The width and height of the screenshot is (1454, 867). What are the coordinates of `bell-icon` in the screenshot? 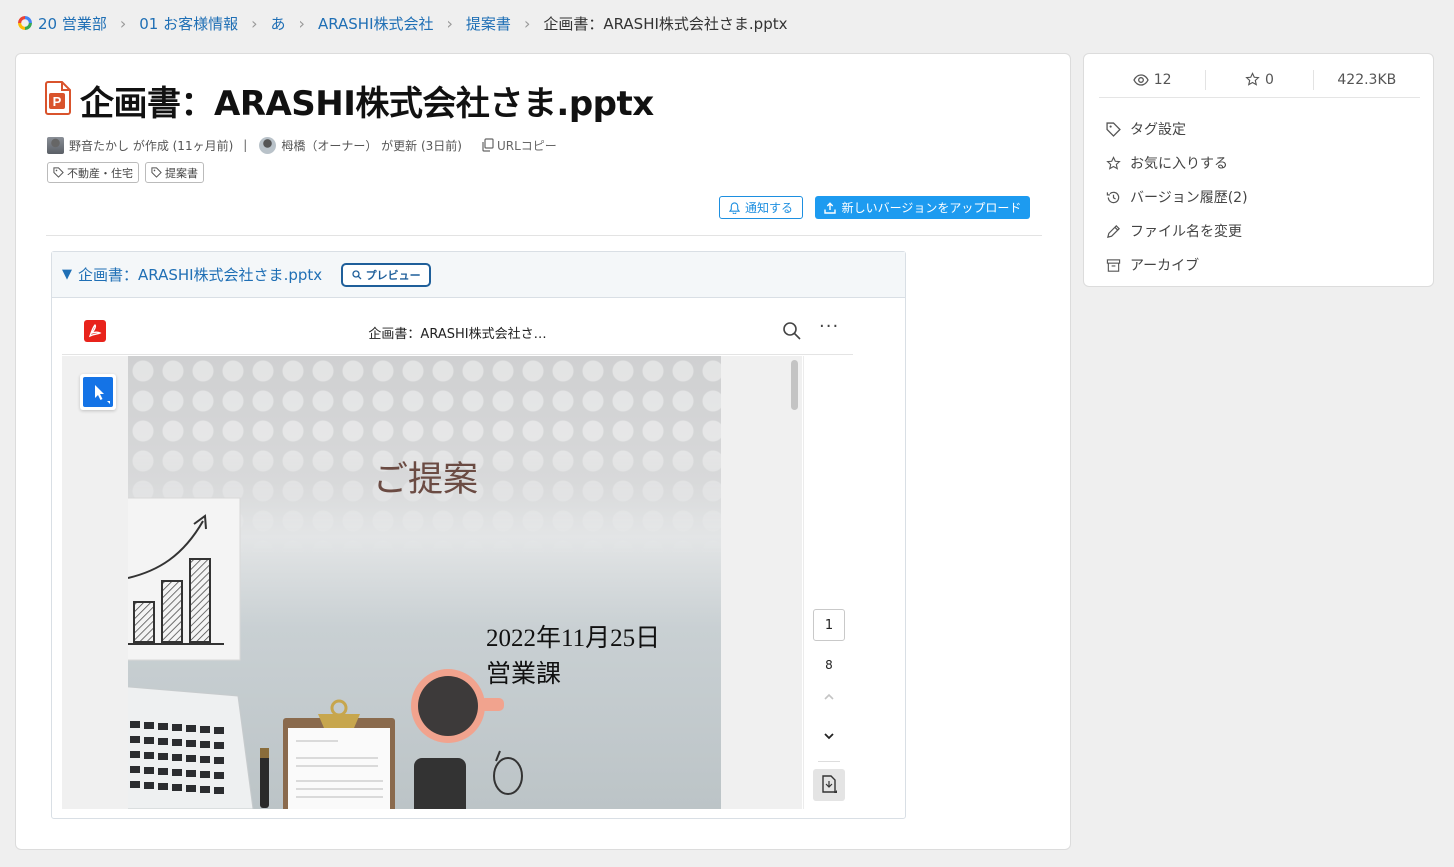 It's located at (734, 207).